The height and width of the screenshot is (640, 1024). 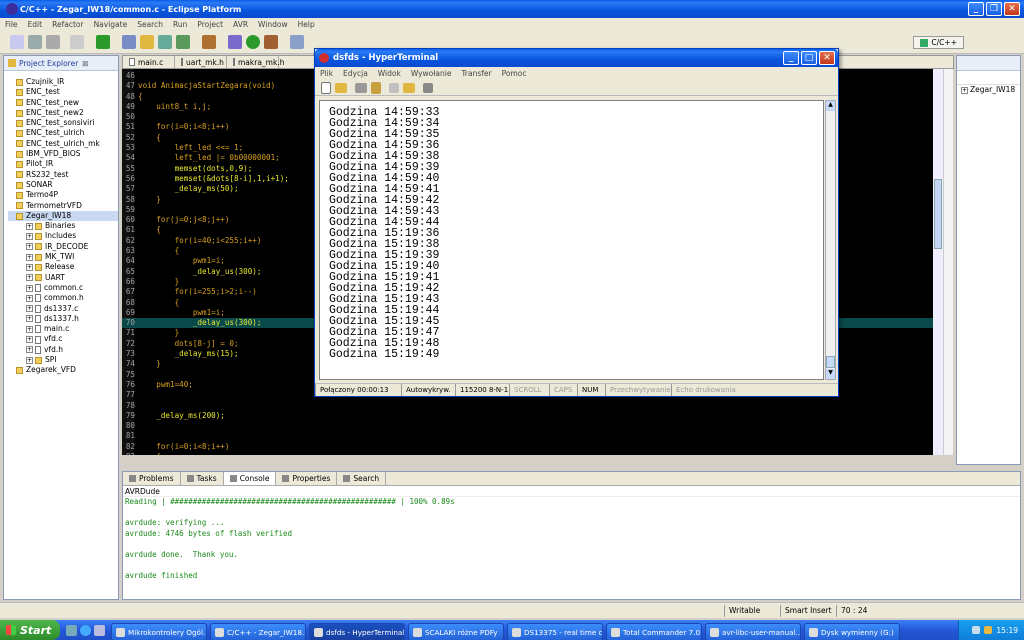 What do you see at coordinates (514, 73) in the screenshot?
I see `ht-menu-item: Pomoc` at bounding box center [514, 73].